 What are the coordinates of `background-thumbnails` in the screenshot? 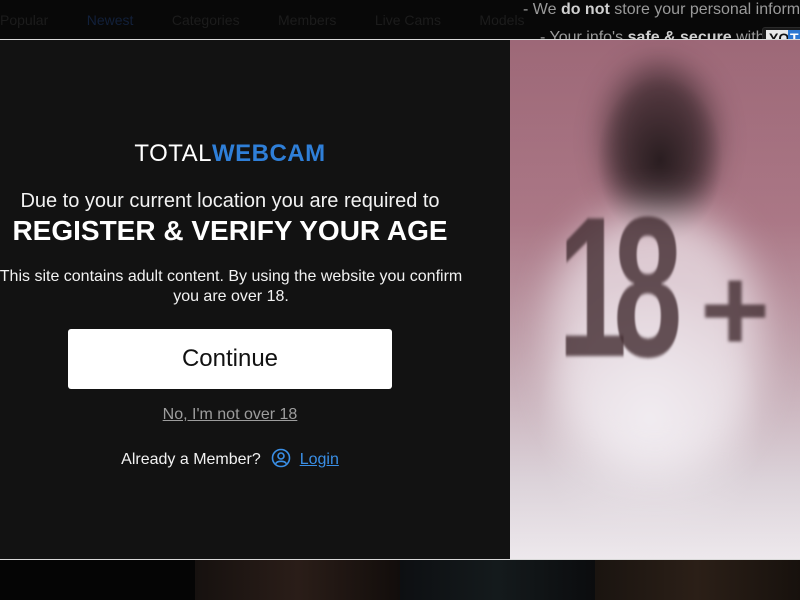 It's located at (400, 580).